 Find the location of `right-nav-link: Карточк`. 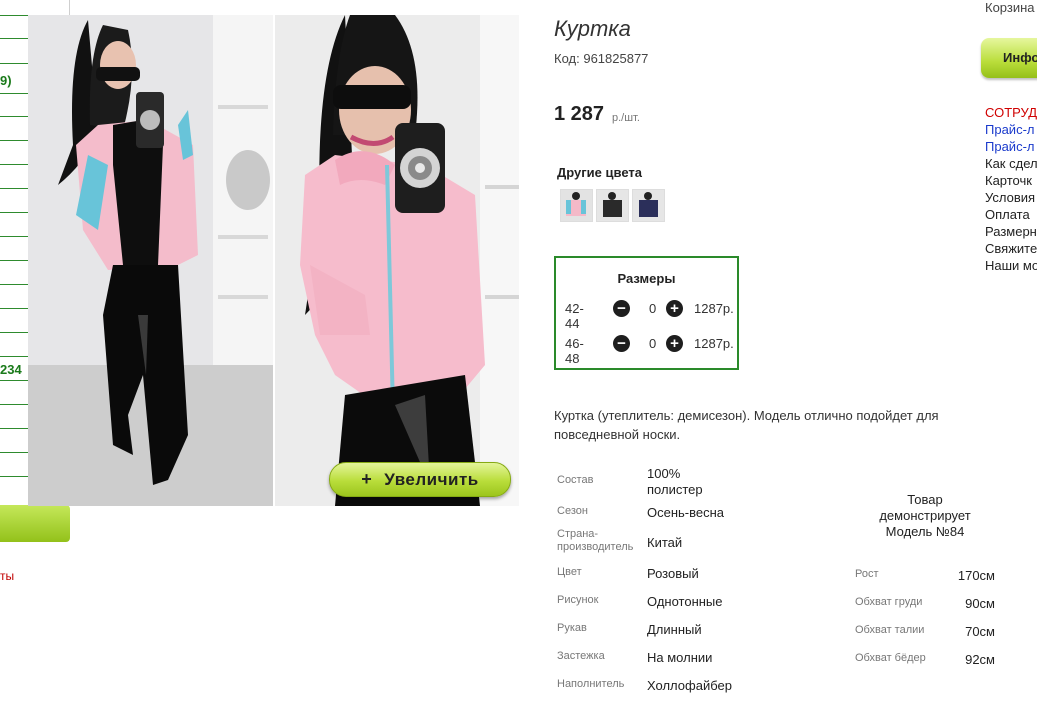

right-nav-link: Карточк is located at coordinates (1008, 180).